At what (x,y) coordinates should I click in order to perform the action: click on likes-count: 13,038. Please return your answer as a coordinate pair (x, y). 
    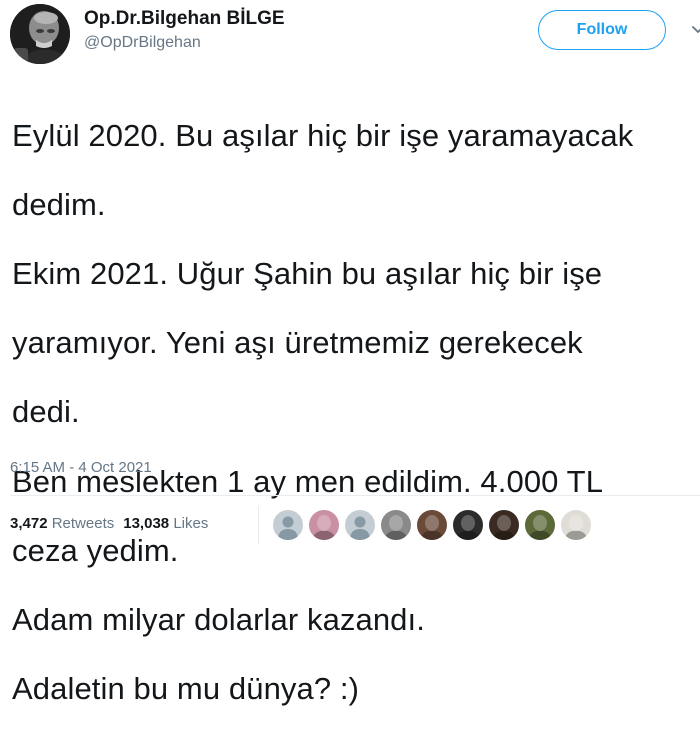
    Looking at the image, I should click on (146, 523).